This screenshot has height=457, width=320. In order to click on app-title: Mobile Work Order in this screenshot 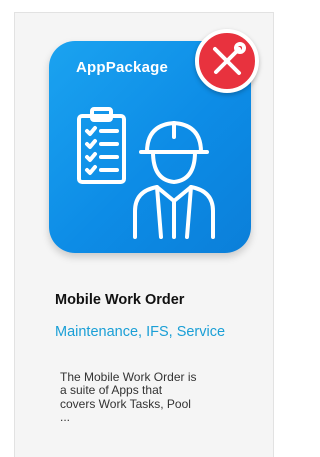, I will do `click(119, 300)`.